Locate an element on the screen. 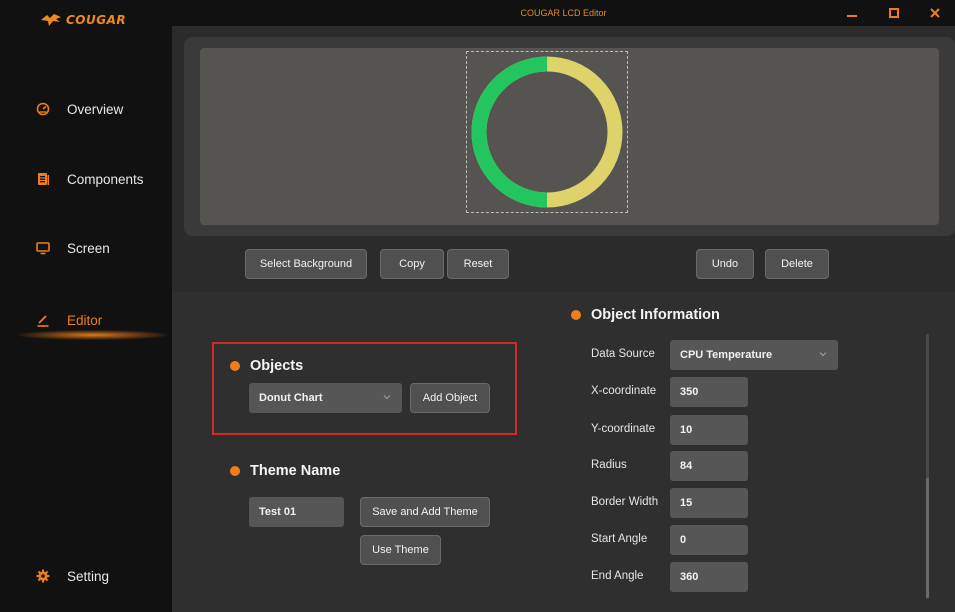 The image size is (955, 612). sidebar-item-label: Setting is located at coordinates (88, 576).